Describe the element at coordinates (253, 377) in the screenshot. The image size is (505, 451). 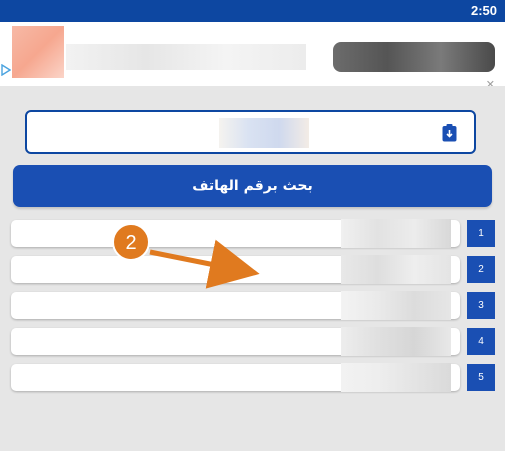
I see `result-row-5: 5` at that location.